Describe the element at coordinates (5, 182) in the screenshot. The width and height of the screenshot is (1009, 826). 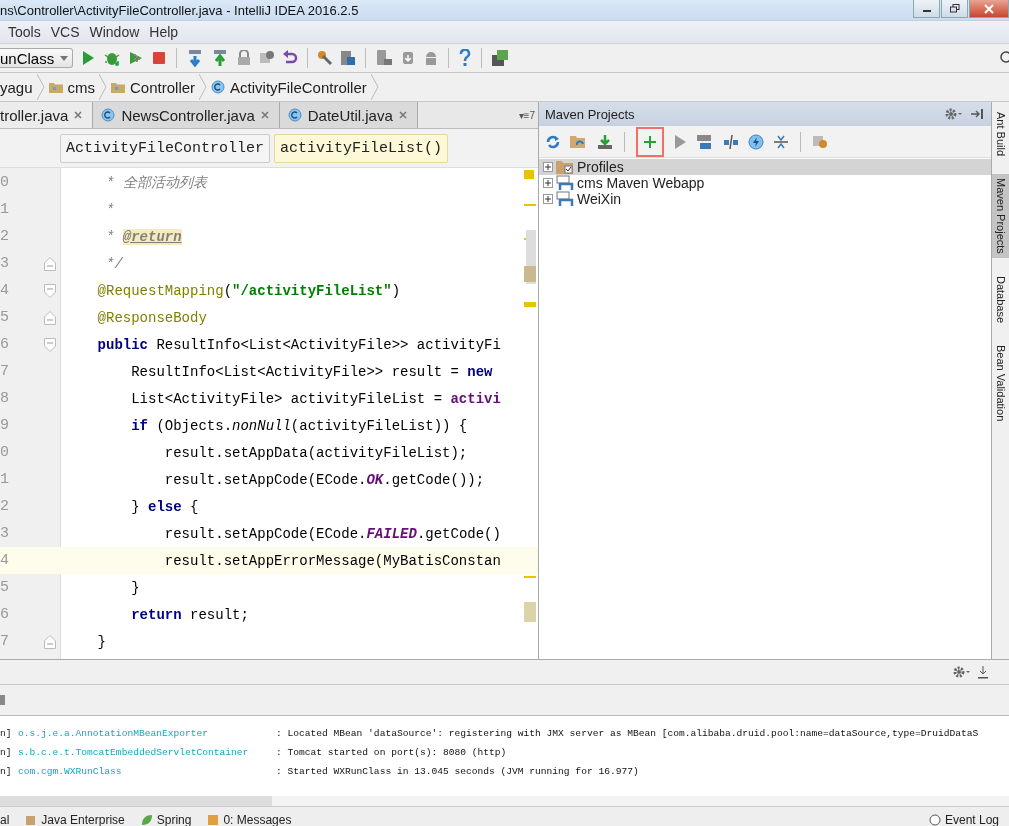
I see `line-number: 0` at that location.